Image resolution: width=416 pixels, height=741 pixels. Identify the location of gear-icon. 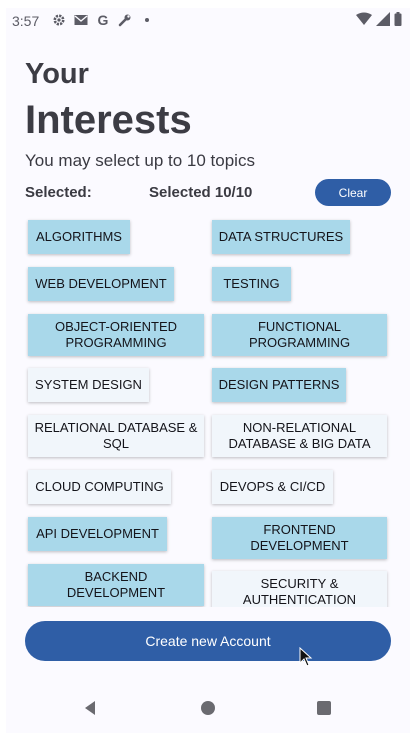
(59, 20).